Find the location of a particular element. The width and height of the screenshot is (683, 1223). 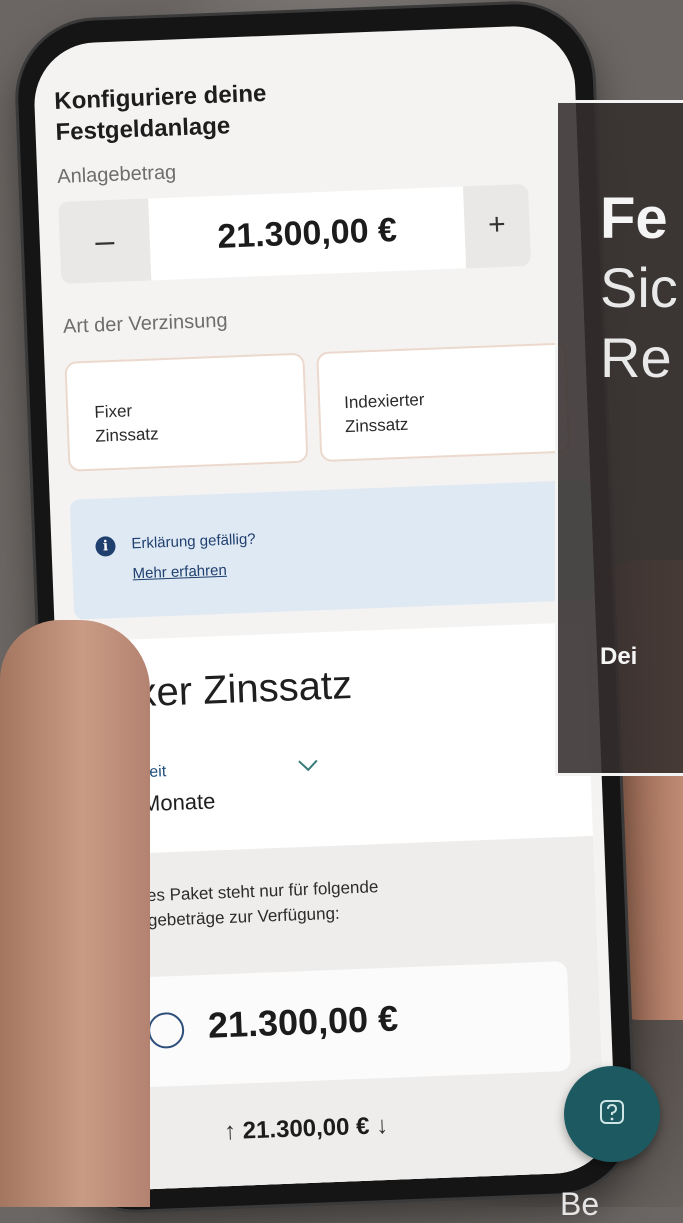

package-option: 21.300,00 € is located at coordinates (341, 1024).